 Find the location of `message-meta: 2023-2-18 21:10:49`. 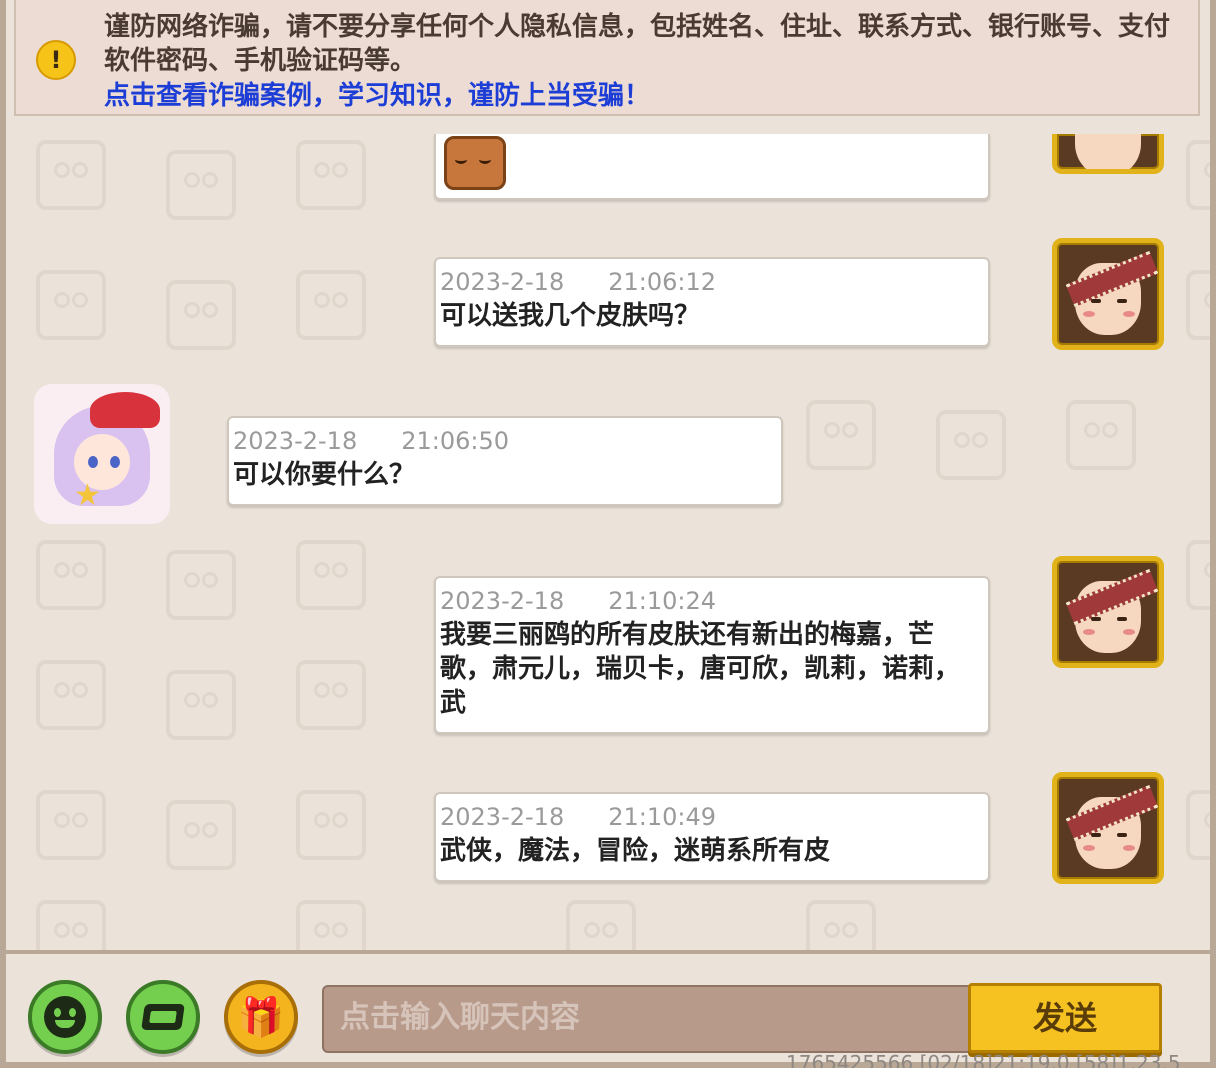

message-meta: 2023-2-18 21:10:49 is located at coordinates (578, 817).